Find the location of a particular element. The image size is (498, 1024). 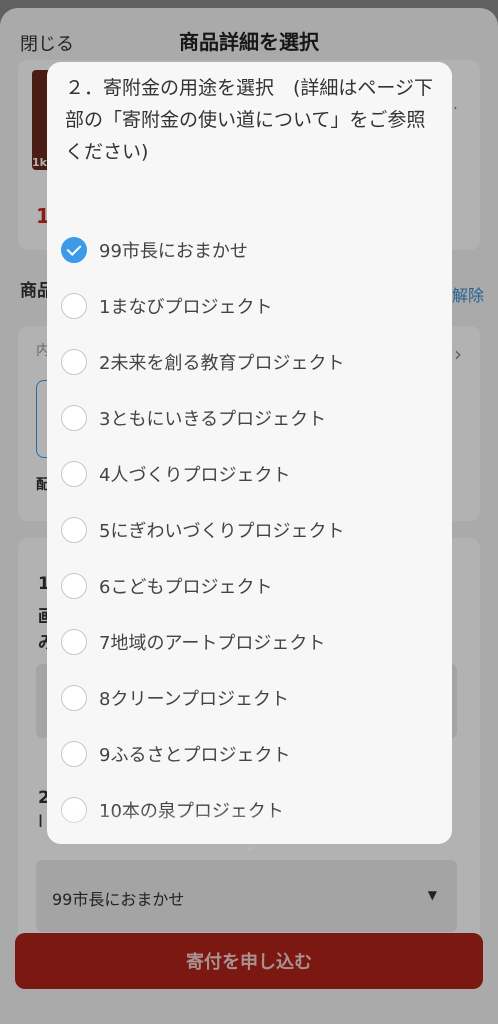

purpose-option-label: 2未来を創る教育プロジェクト is located at coordinates (222, 363).